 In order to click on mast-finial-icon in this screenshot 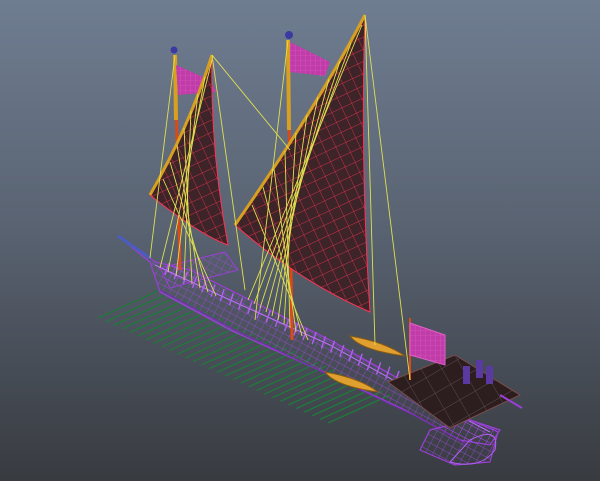, I will do `click(231, 42)`.